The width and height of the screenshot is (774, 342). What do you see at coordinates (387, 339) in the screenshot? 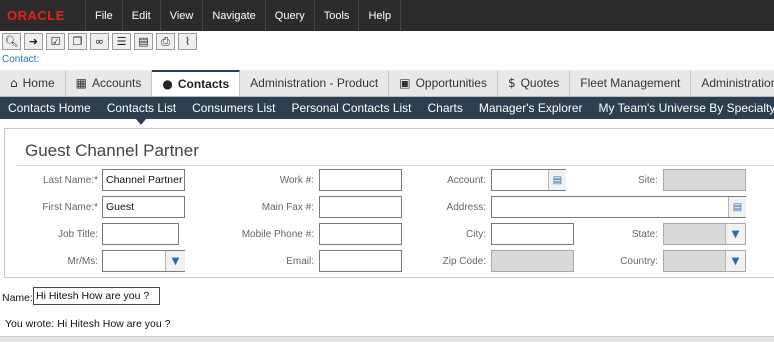
I see `list-header-strip` at bounding box center [387, 339].